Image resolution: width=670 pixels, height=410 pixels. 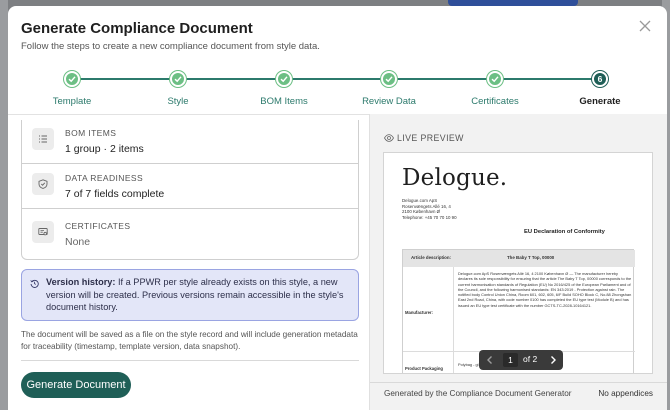 I want to click on page-number-input: 1, so click(x=510, y=360).